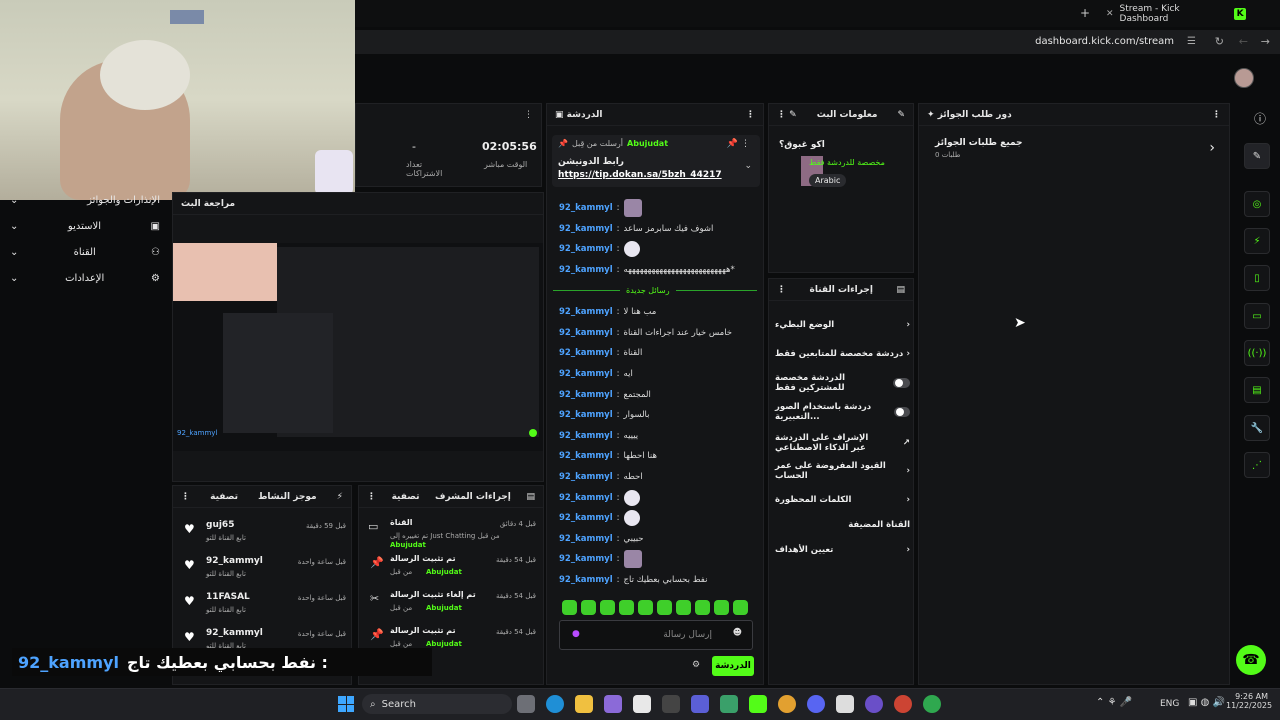 The width and height of the screenshot is (1280, 720). What do you see at coordinates (1257, 390) in the screenshot?
I see `layout-icon: ▤` at bounding box center [1257, 390].